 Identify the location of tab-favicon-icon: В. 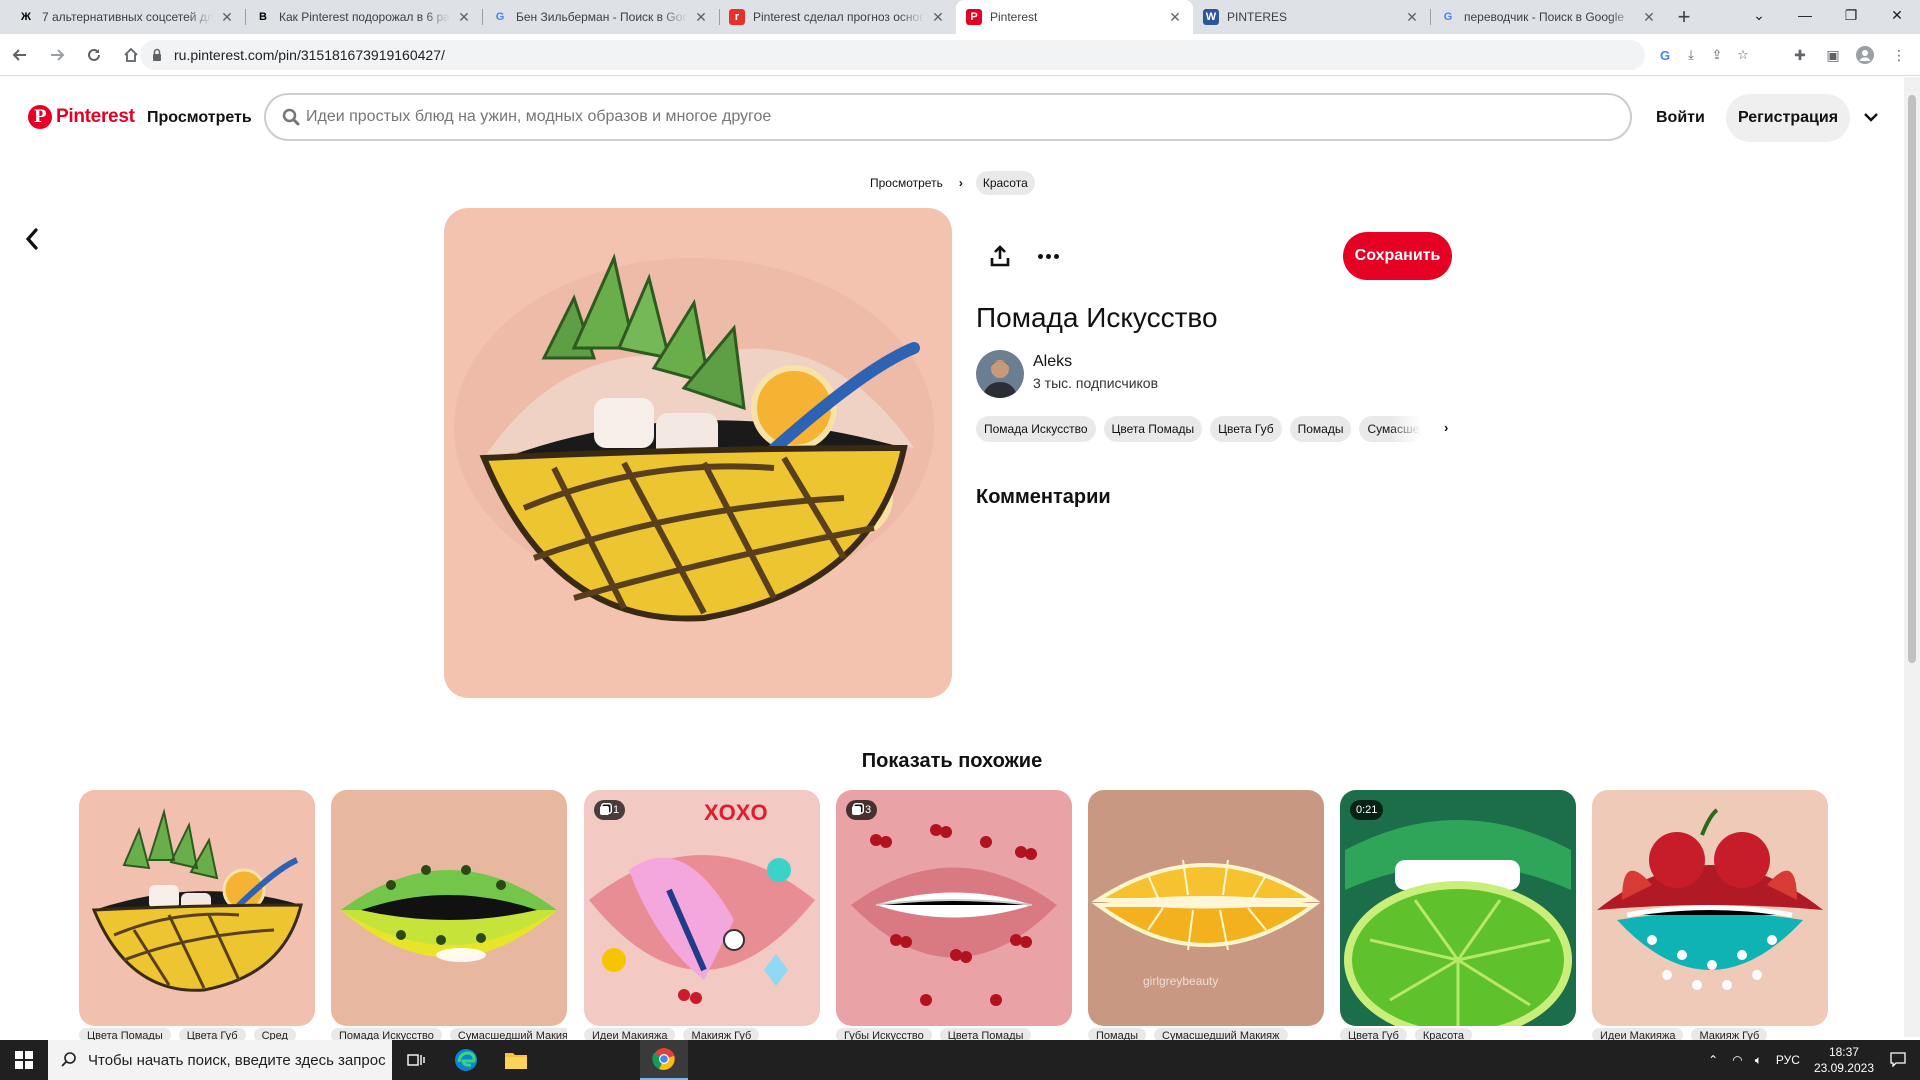
(263, 17).